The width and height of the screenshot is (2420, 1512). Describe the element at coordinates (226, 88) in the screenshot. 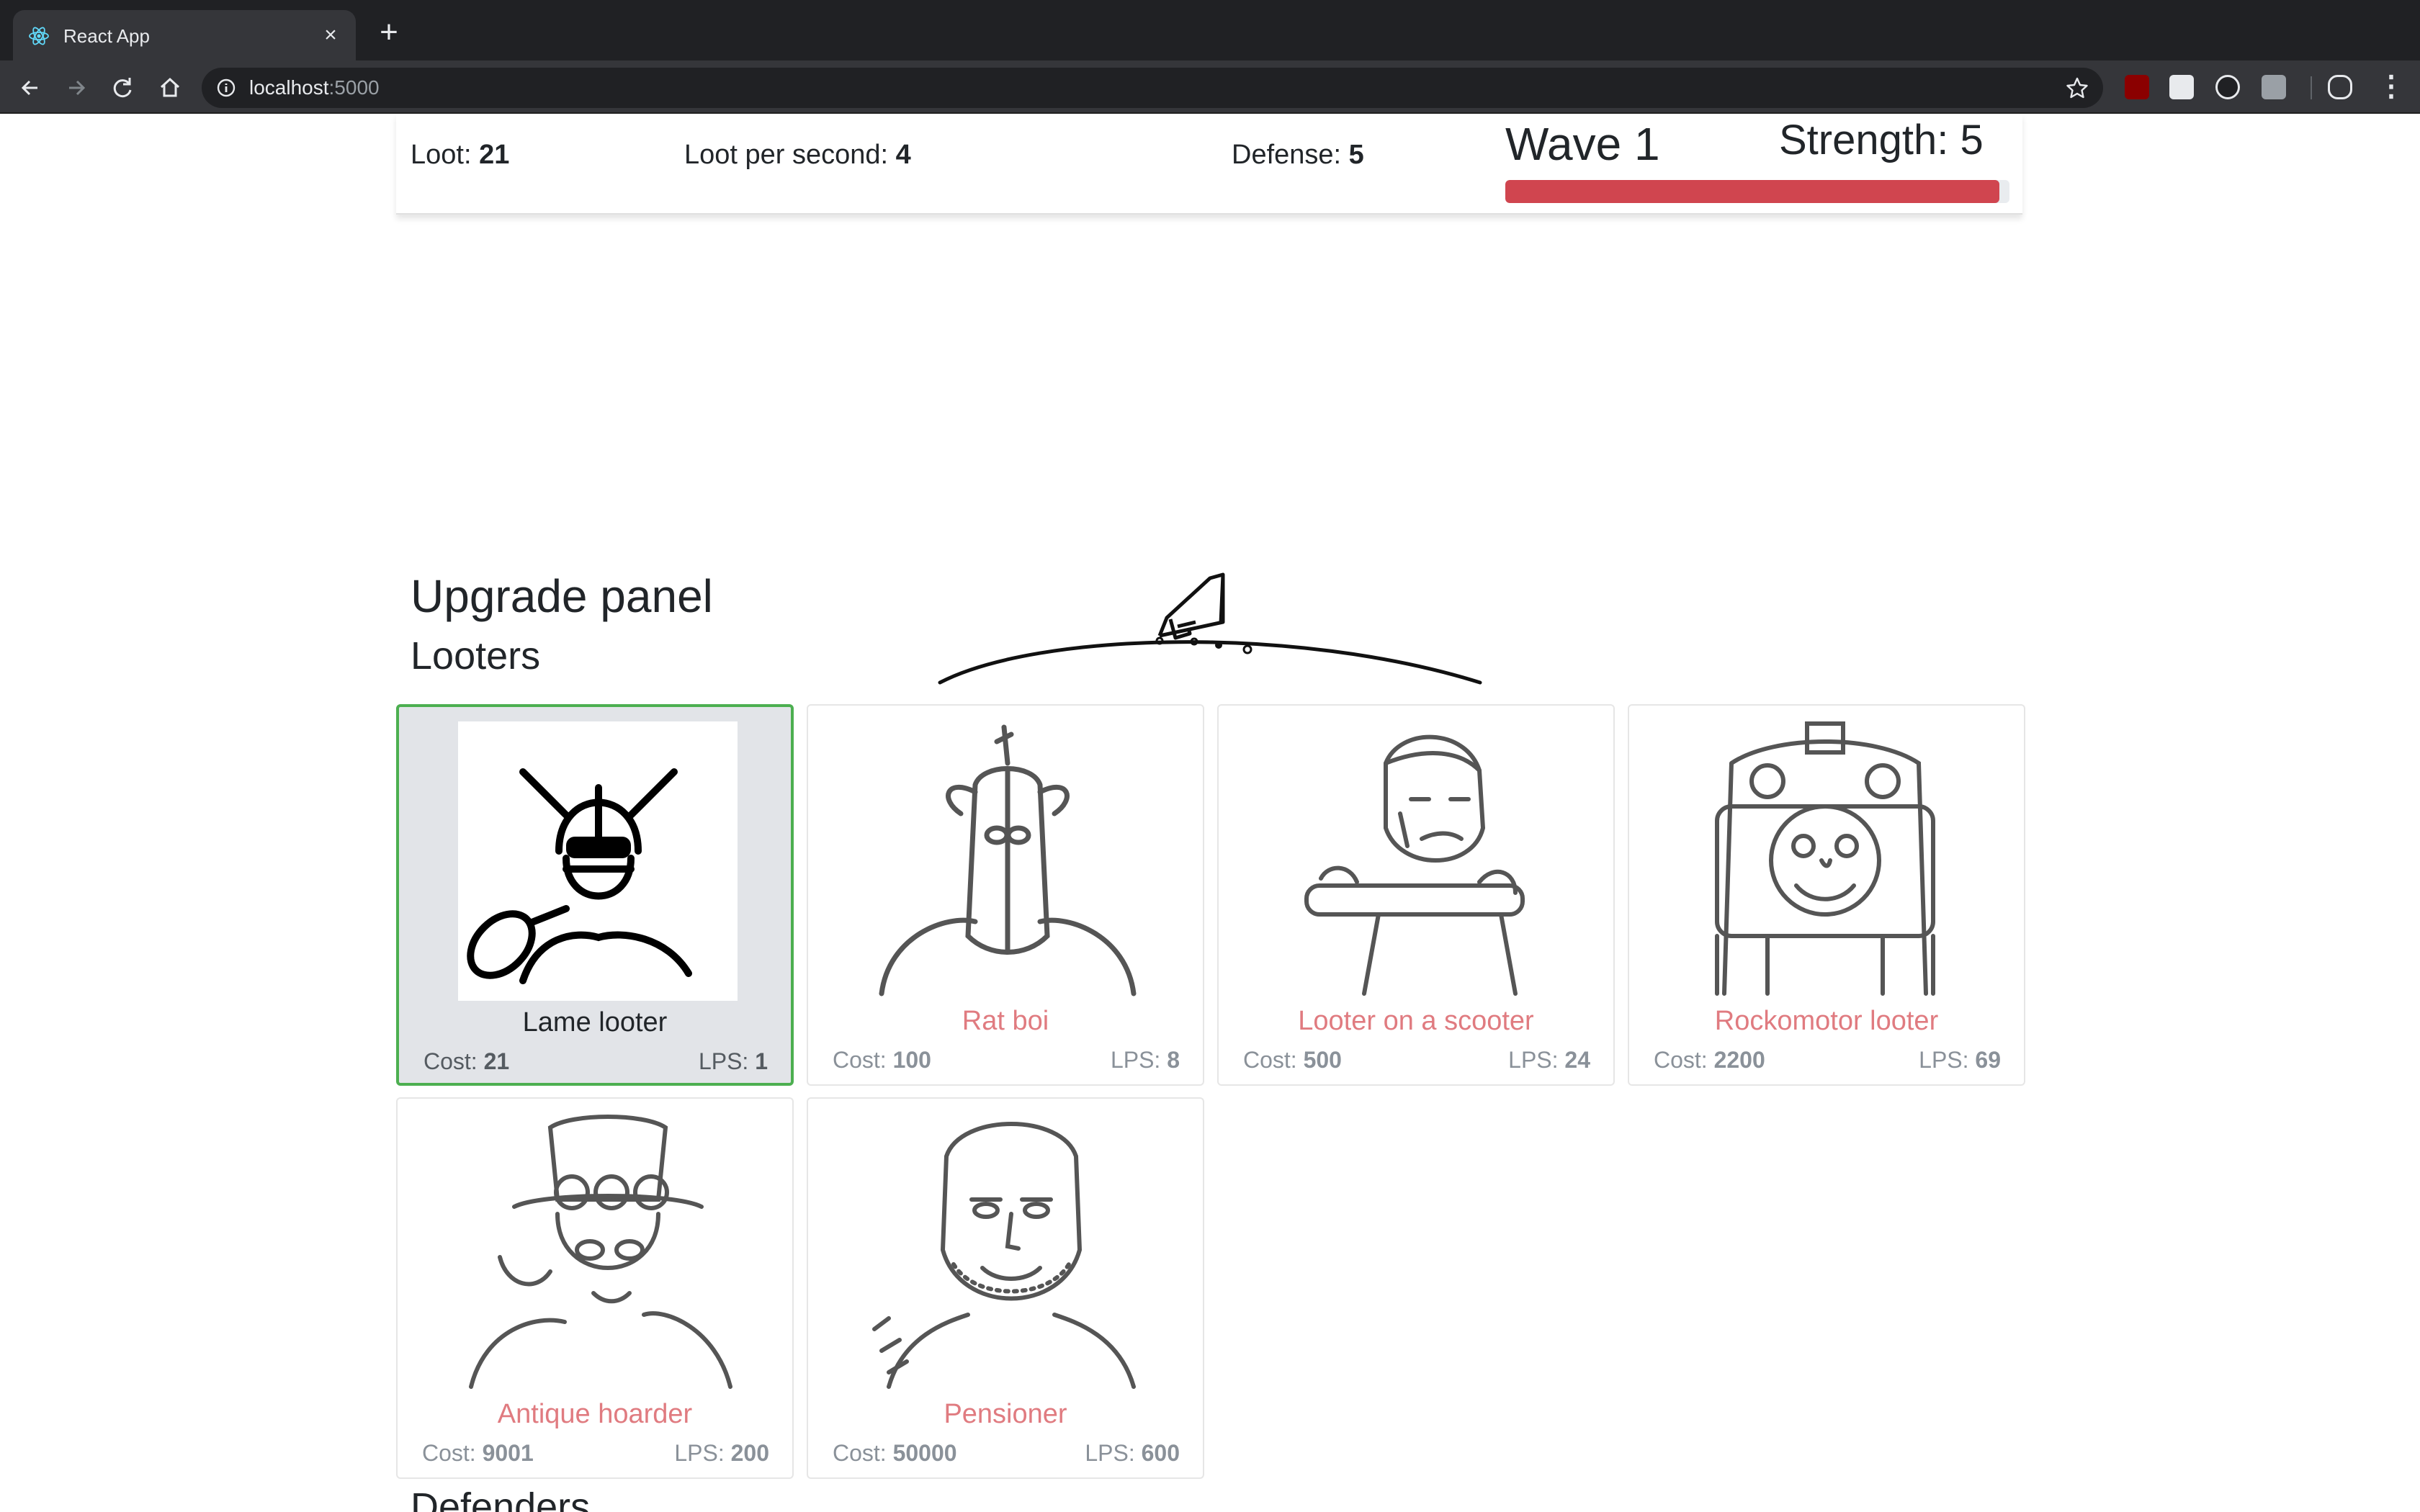

I see `info-icon` at that location.